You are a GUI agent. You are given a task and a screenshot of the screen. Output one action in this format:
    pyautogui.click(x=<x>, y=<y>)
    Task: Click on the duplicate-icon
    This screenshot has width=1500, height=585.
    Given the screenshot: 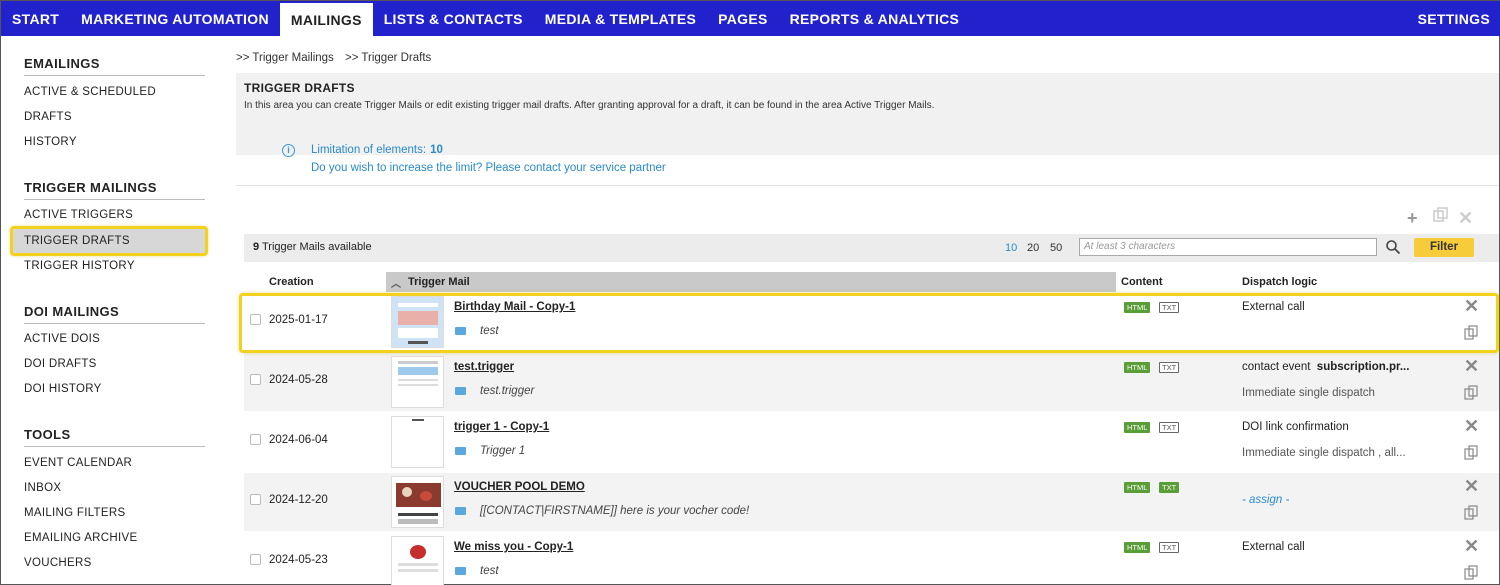 What is the action you would take?
    pyautogui.click(x=1441, y=215)
    